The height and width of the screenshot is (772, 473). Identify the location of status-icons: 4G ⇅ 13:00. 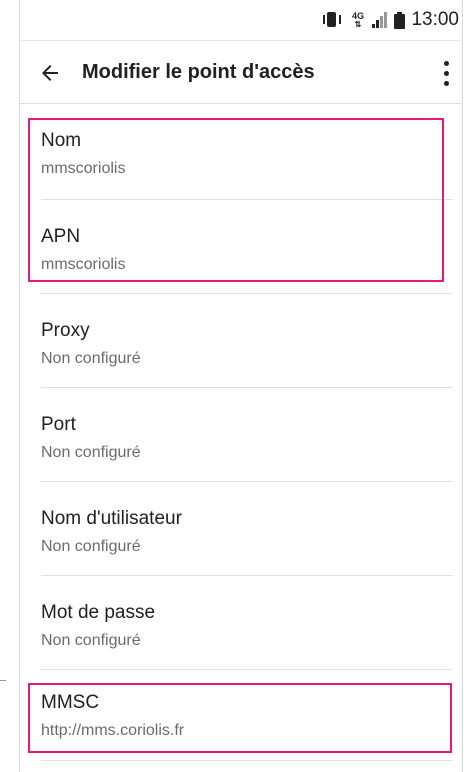
(390, 20).